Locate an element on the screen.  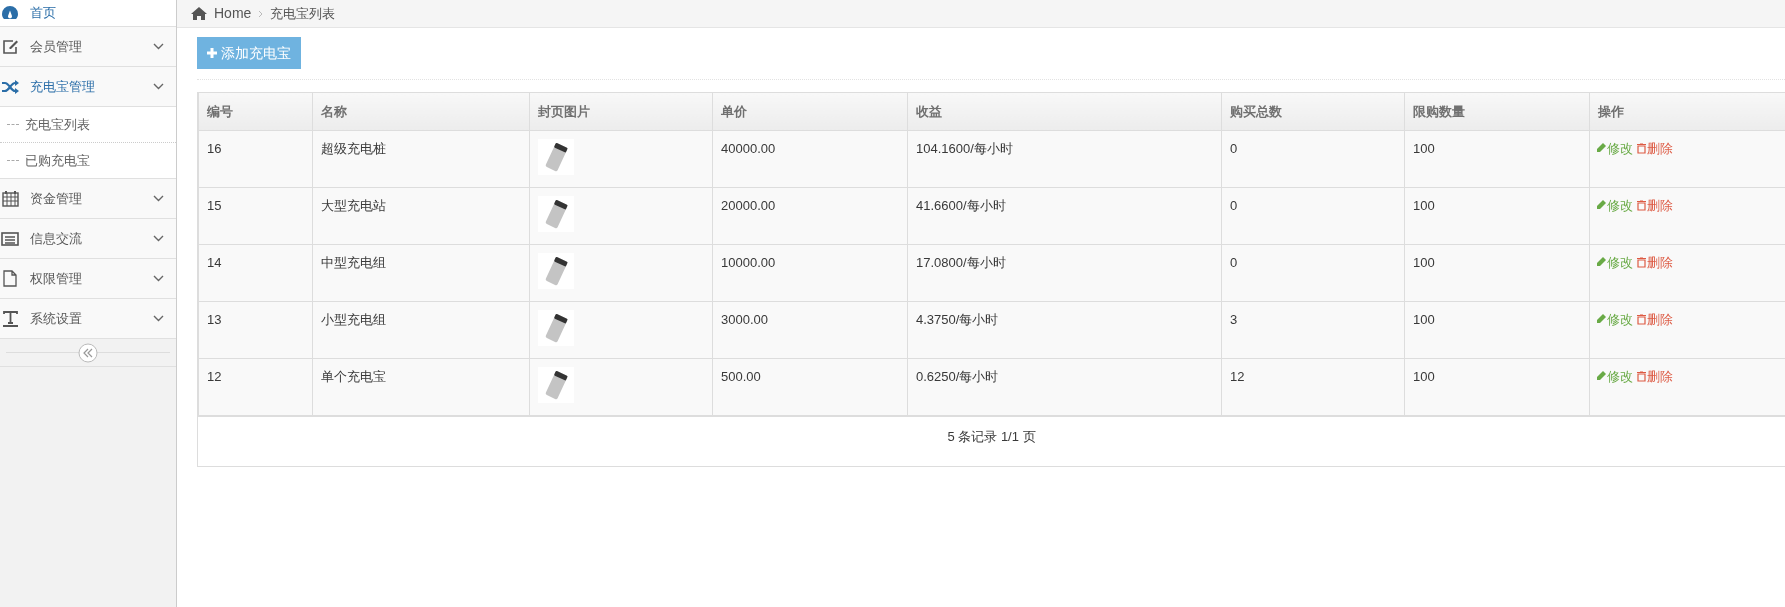
table-cell: 13 is located at coordinates (255, 329).